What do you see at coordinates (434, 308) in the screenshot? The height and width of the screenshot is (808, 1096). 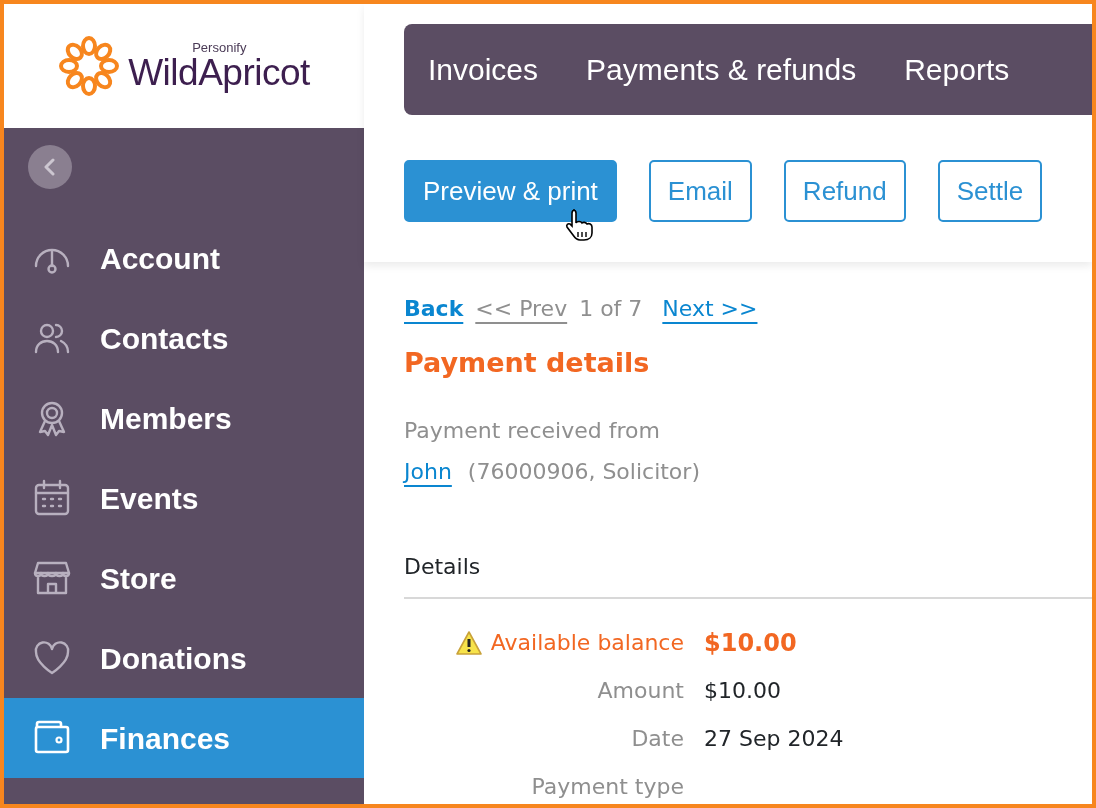 I see `back-link: Back` at bounding box center [434, 308].